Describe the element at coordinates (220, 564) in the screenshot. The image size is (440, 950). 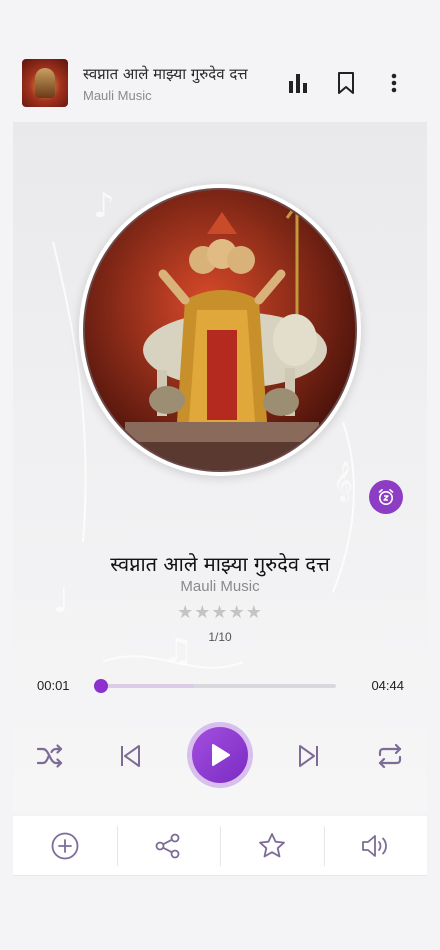
I see `song-title: स्वप्नात आले माझ्या गुरुदेव दत्त` at that location.